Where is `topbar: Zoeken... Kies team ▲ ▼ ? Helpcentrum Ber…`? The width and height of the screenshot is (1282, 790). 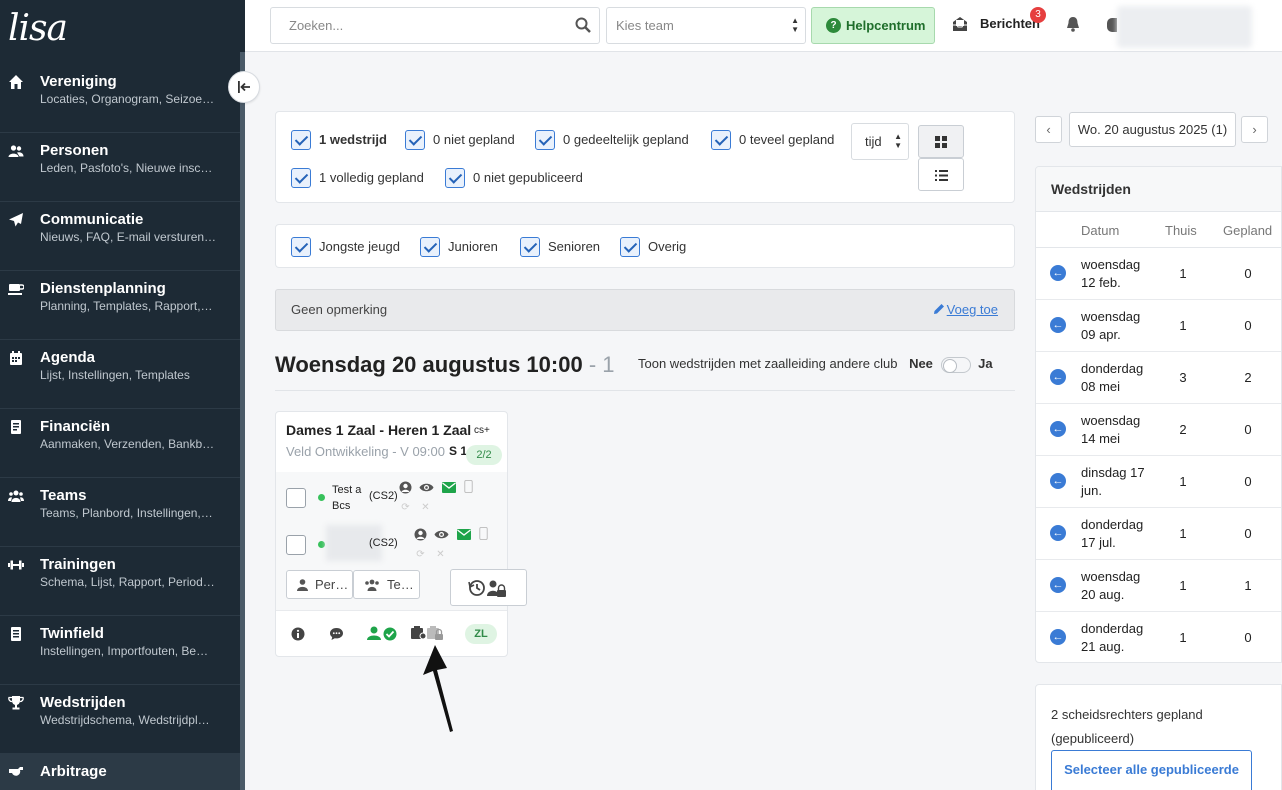 topbar: Zoeken... Kies team ▲ ▼ ? Helpcentrum Ber… is located at coordinates (763, 26).